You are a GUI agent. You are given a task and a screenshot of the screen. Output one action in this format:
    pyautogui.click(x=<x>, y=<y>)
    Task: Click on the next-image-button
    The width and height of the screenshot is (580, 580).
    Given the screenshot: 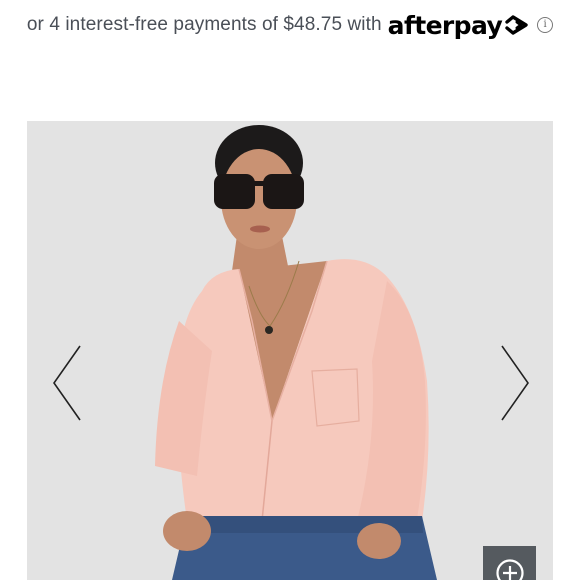 What is the action you would take?
    pyautogui.click(x=515, y=383)
    